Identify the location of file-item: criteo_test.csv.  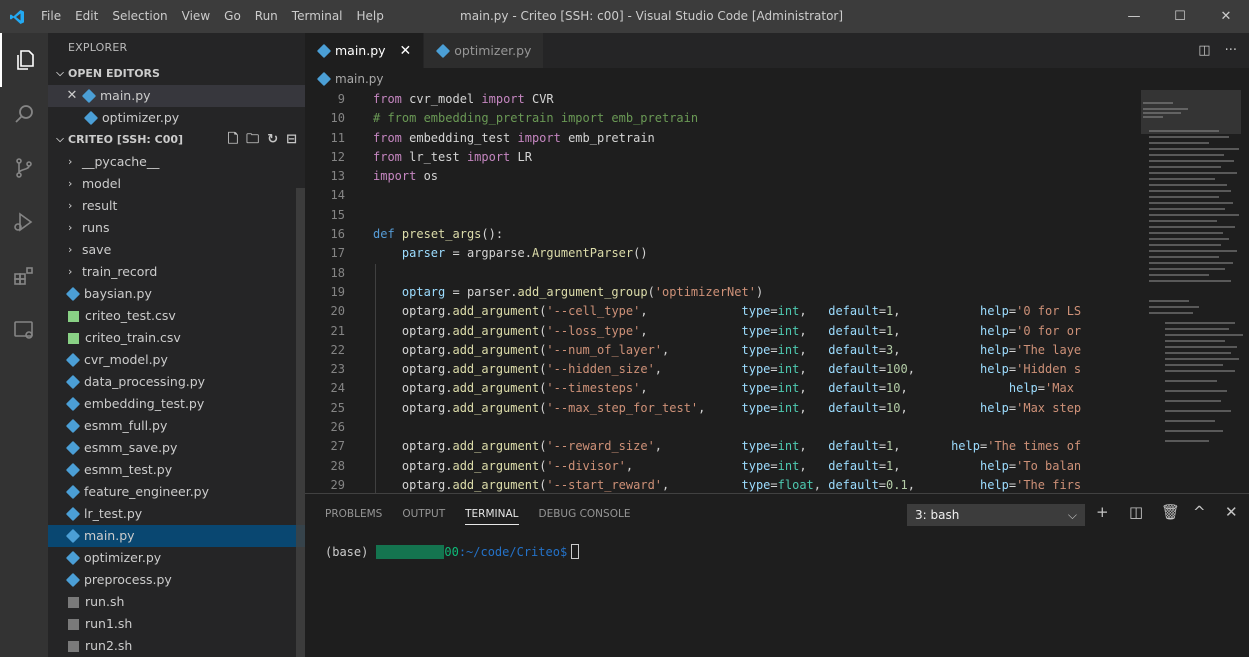
(176, 316).